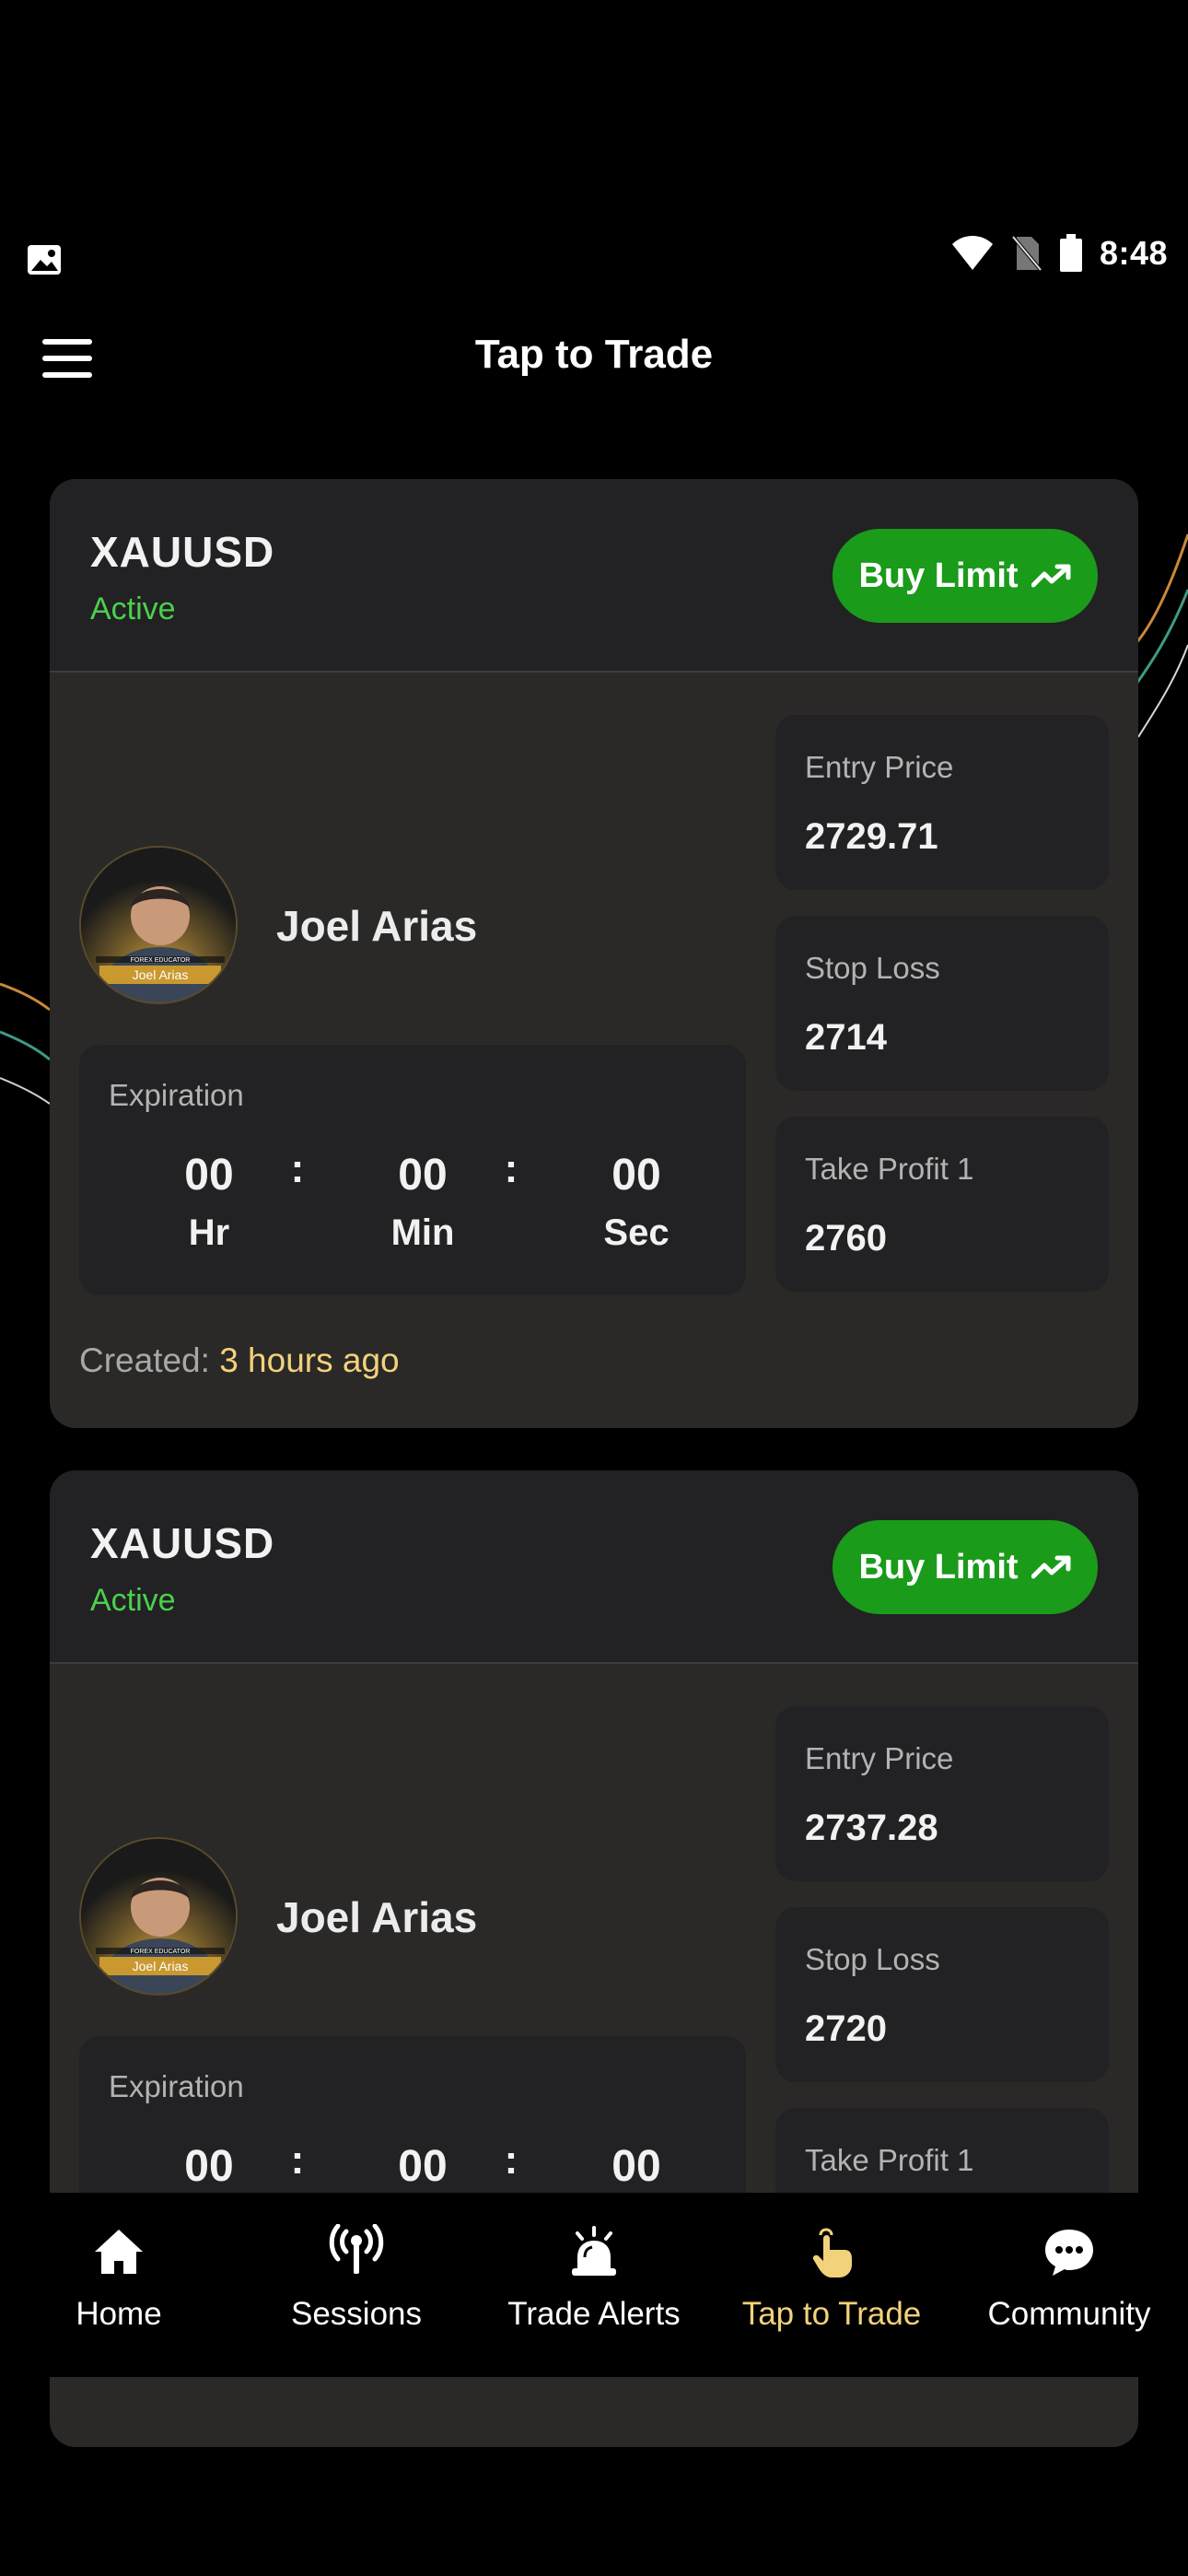 The height and width of the screenshot is (2576, 1188). Describe the element at coordinates (209, 1232) in the screenshot. I see `expiration-hours-unit: Hr` at that location.